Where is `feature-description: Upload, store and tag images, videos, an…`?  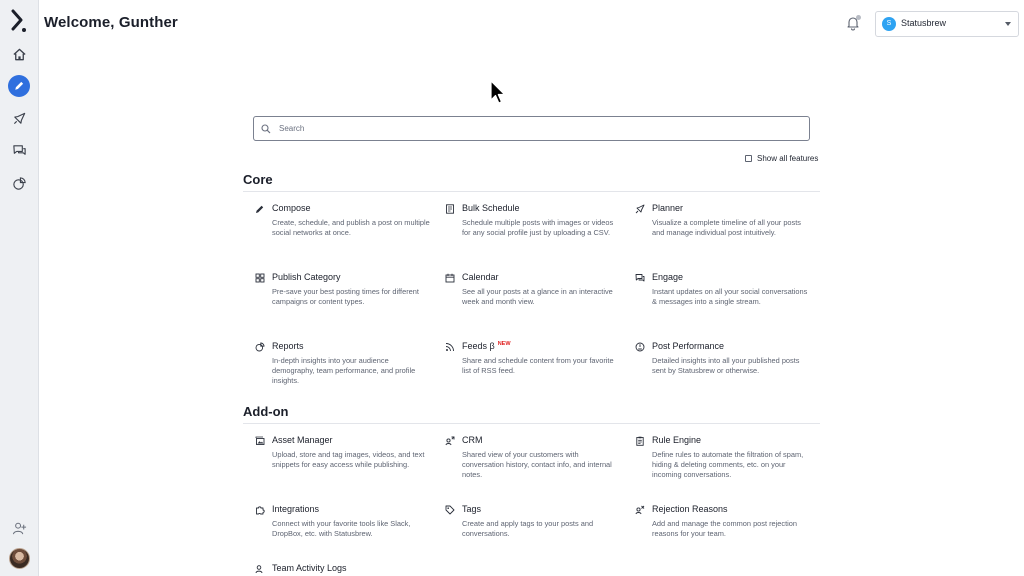
feature-description: Upload, store and tag images, videos, an… is located at coordinates (348, 459).